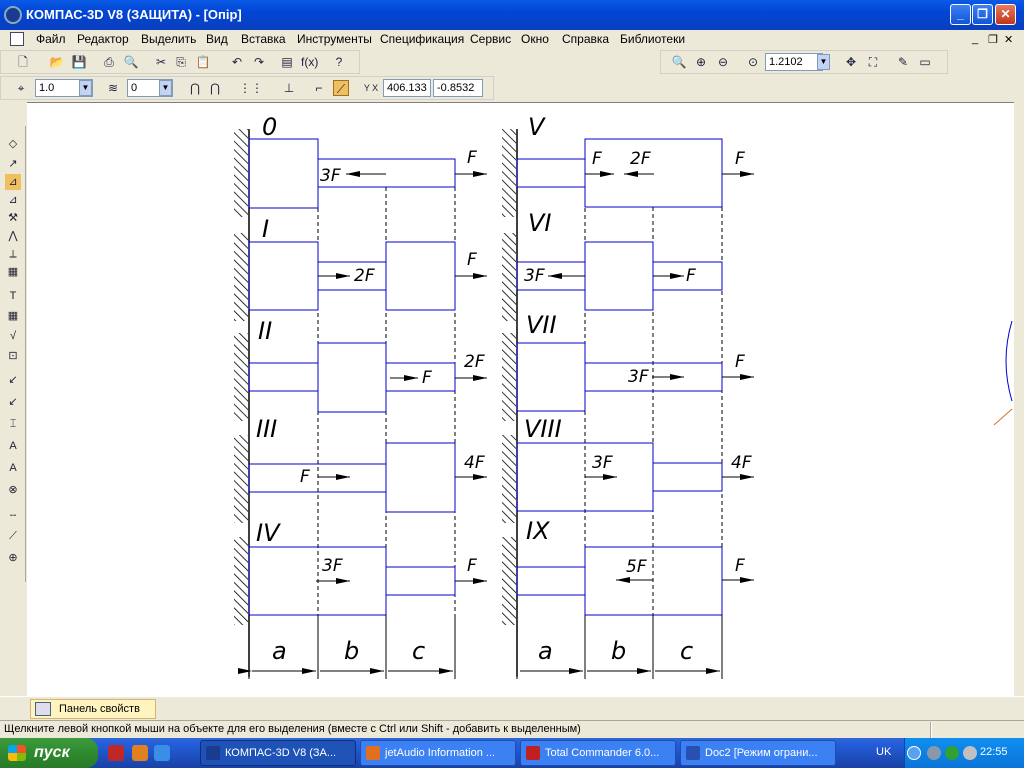  What do you see at coordinates (13, 490) in the screenshot?
I see `section-icon: ⊗` at bounding box center [13, 490].